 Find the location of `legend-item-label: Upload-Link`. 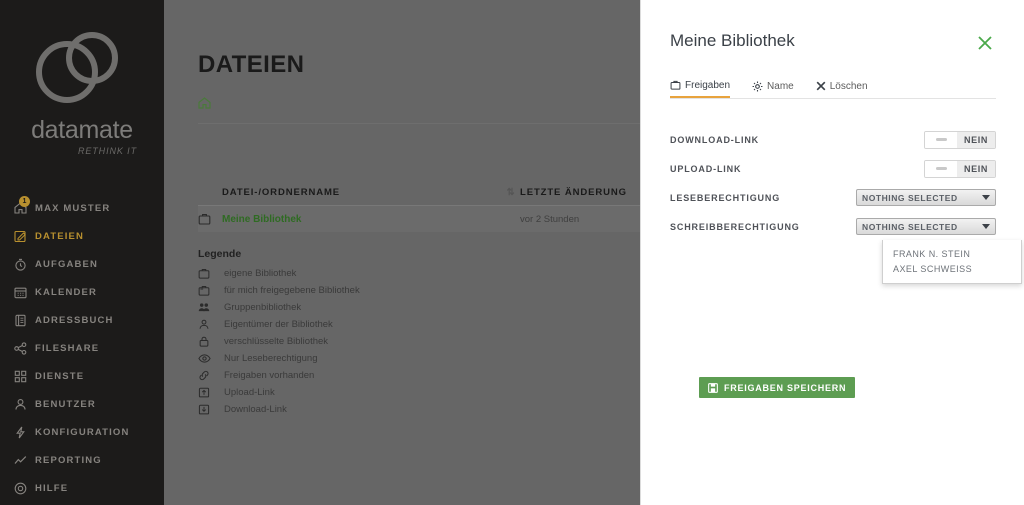

legend-item-label: Upload-Link is located at coordinates (249, 392).